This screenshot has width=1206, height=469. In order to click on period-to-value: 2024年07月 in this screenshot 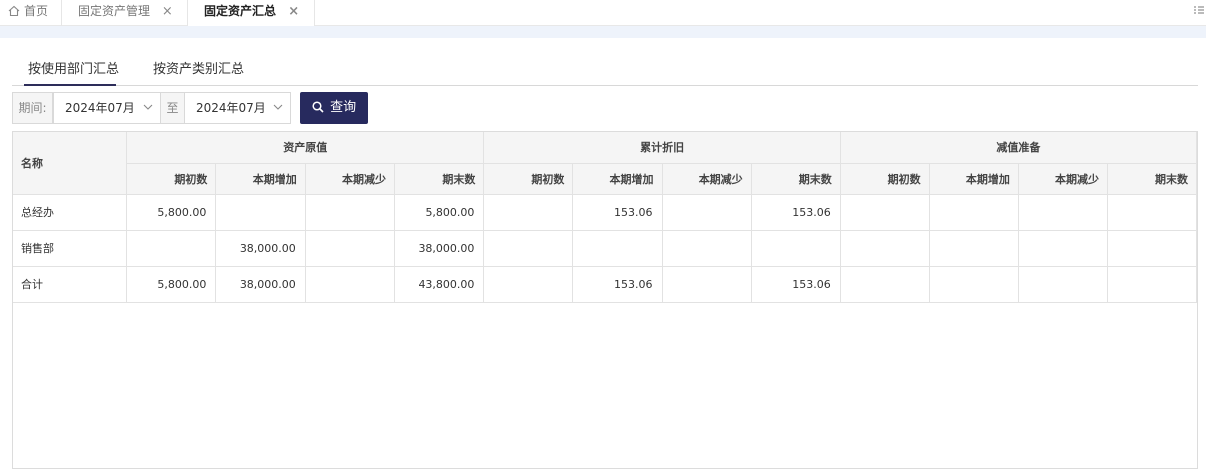, I will do `click(231, 108)`.